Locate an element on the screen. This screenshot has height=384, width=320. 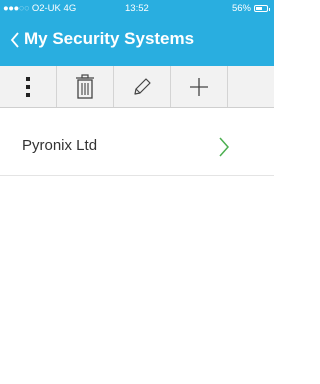
status-time: 13:52 is located at coordinates (137, 8).